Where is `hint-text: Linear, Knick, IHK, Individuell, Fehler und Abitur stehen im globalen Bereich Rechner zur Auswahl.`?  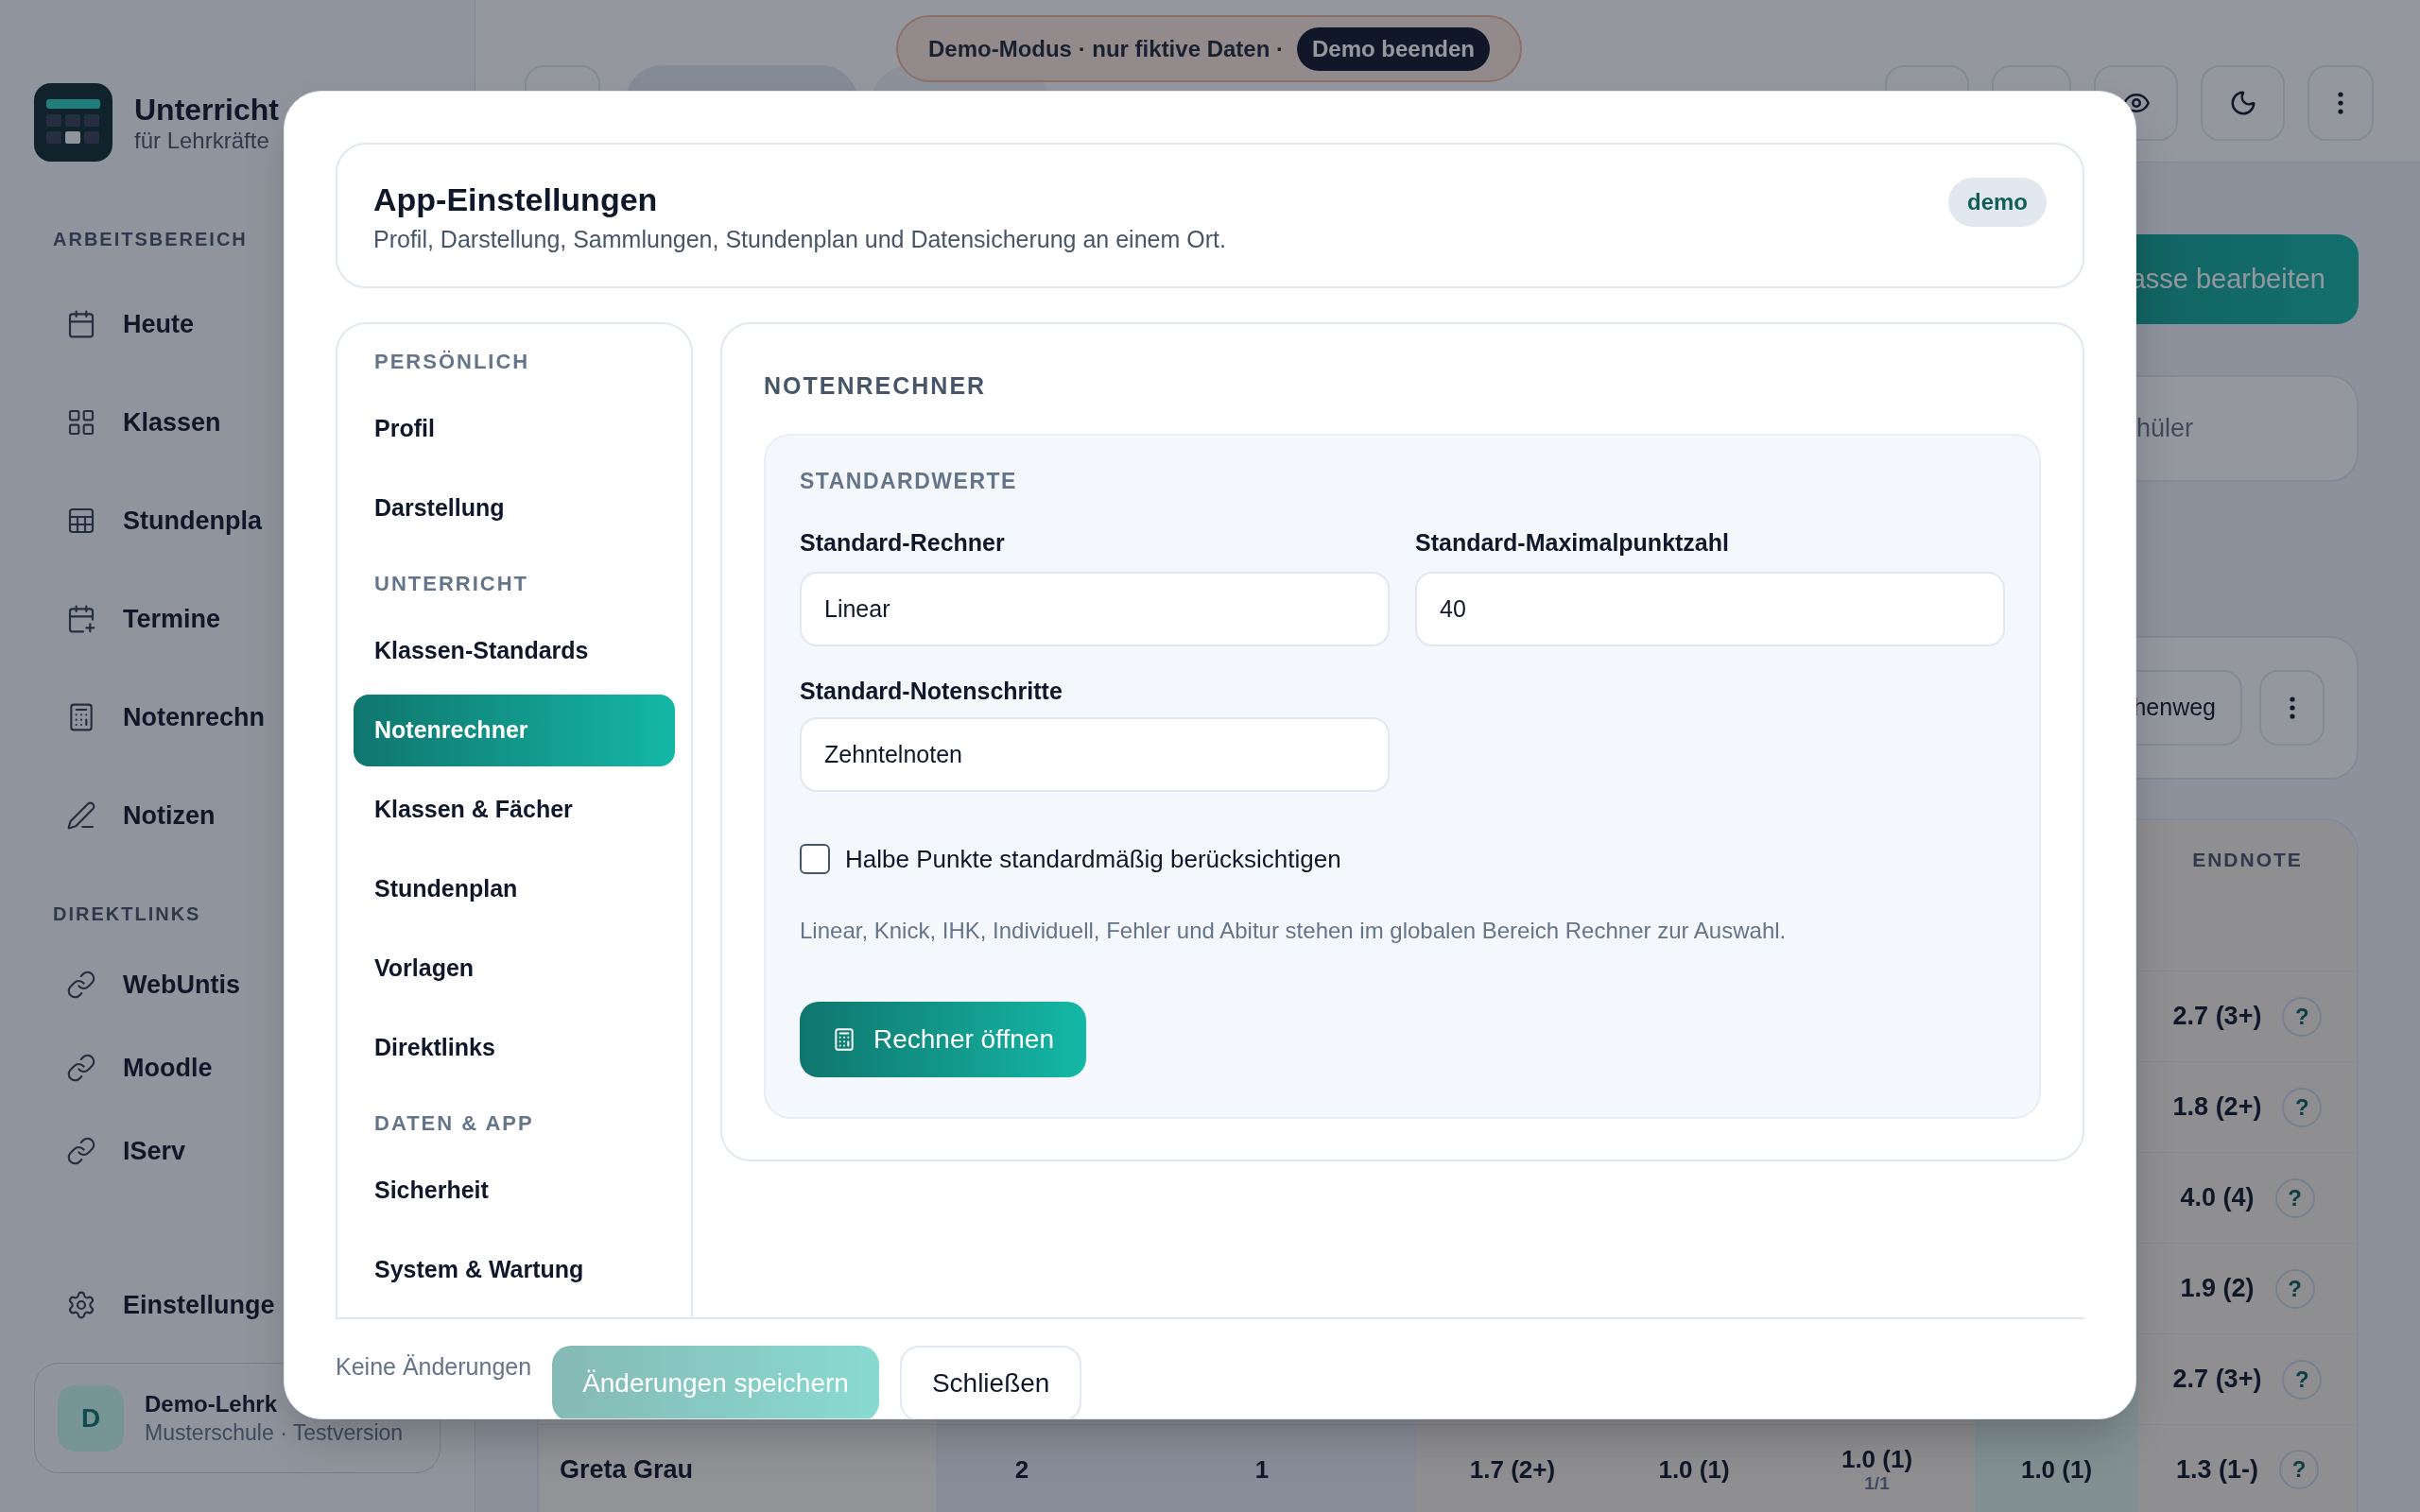 hint-text: Linear, Knick, IHK, Individuell, Fehler und Abitur stehen im globalen Bereich Rechner zur Auswahl. is located at coordinates (1294, 931).